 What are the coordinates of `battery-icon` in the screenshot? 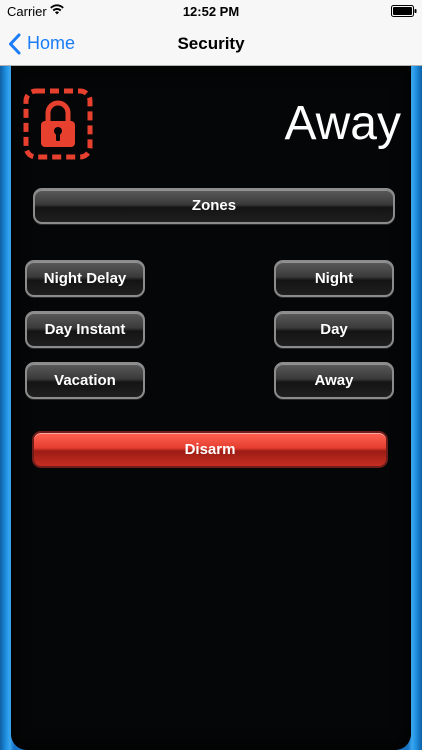 It's located at (404, 11).